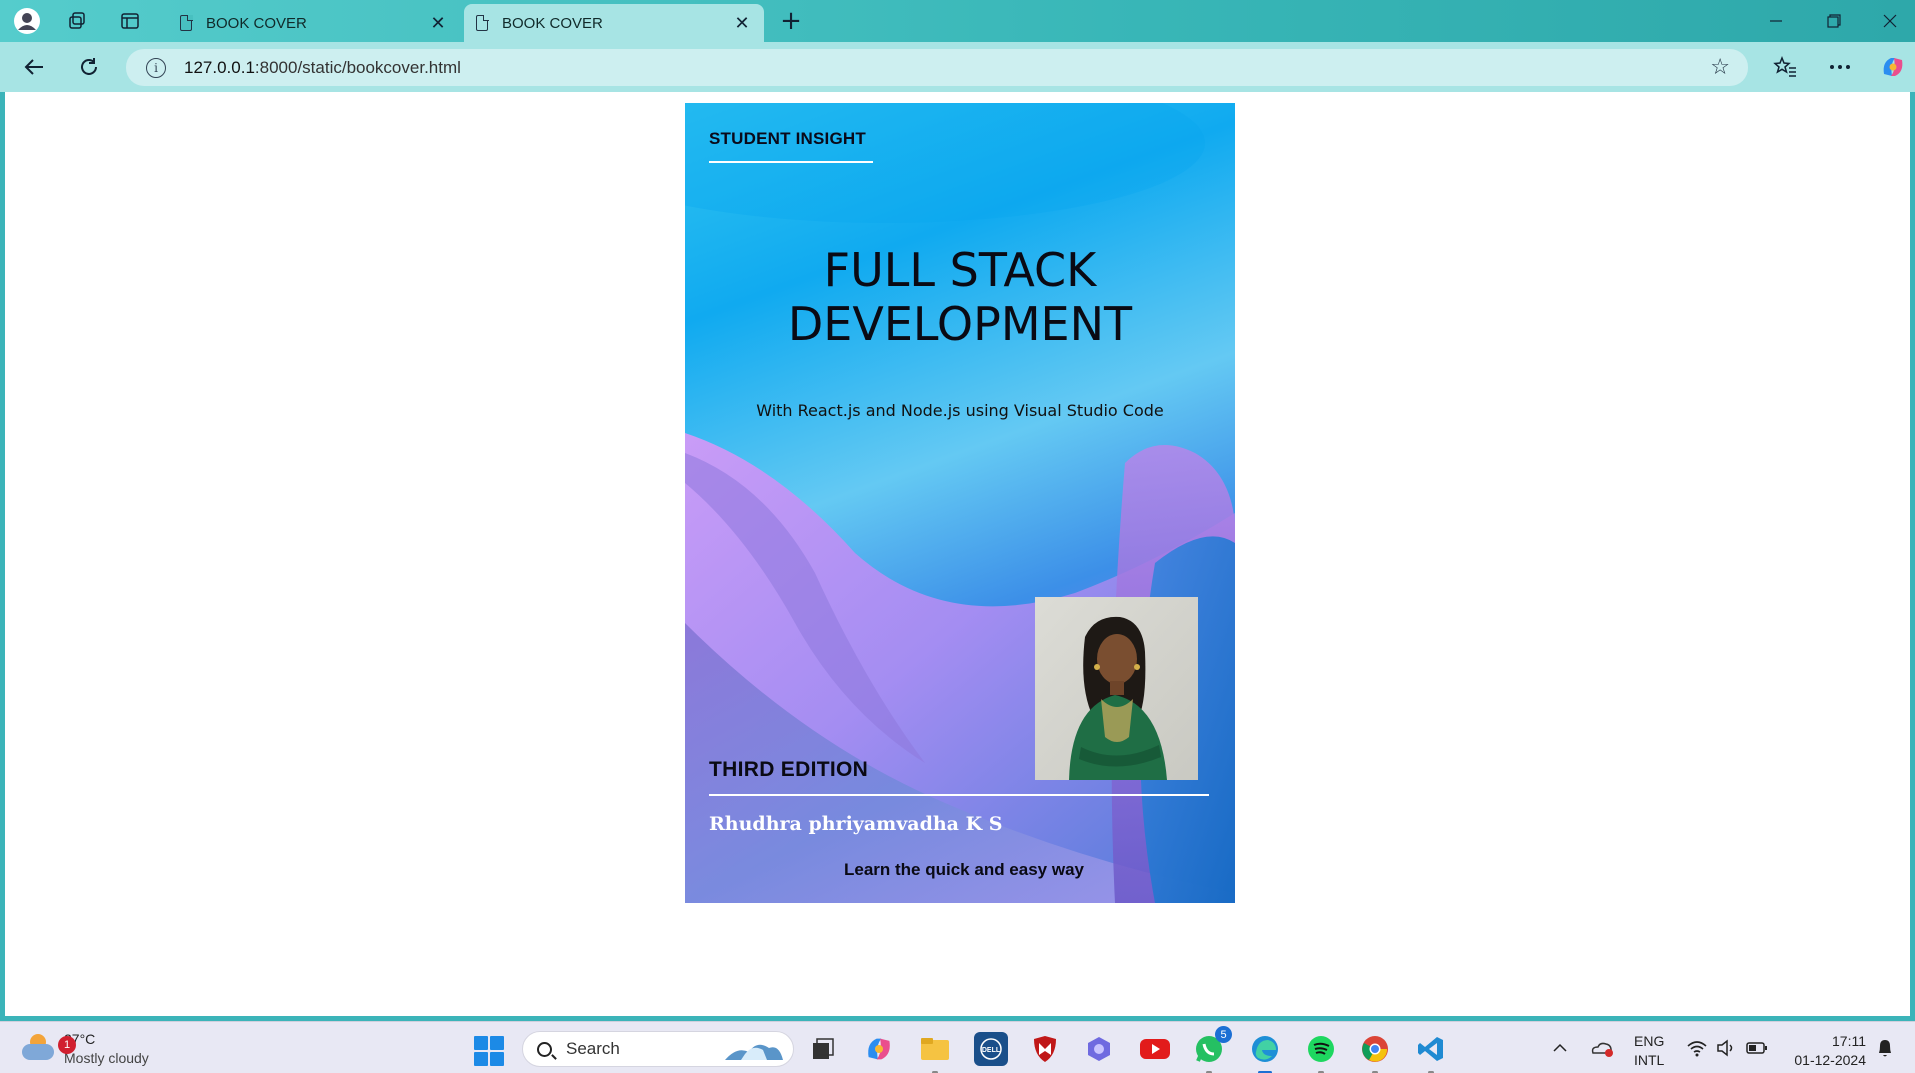 This screenshot has width=1915, height=1073. What do you see at coordinates (1834, 21) in the screenshot?
I see `restore-button` at bounding box center [1834, 21].